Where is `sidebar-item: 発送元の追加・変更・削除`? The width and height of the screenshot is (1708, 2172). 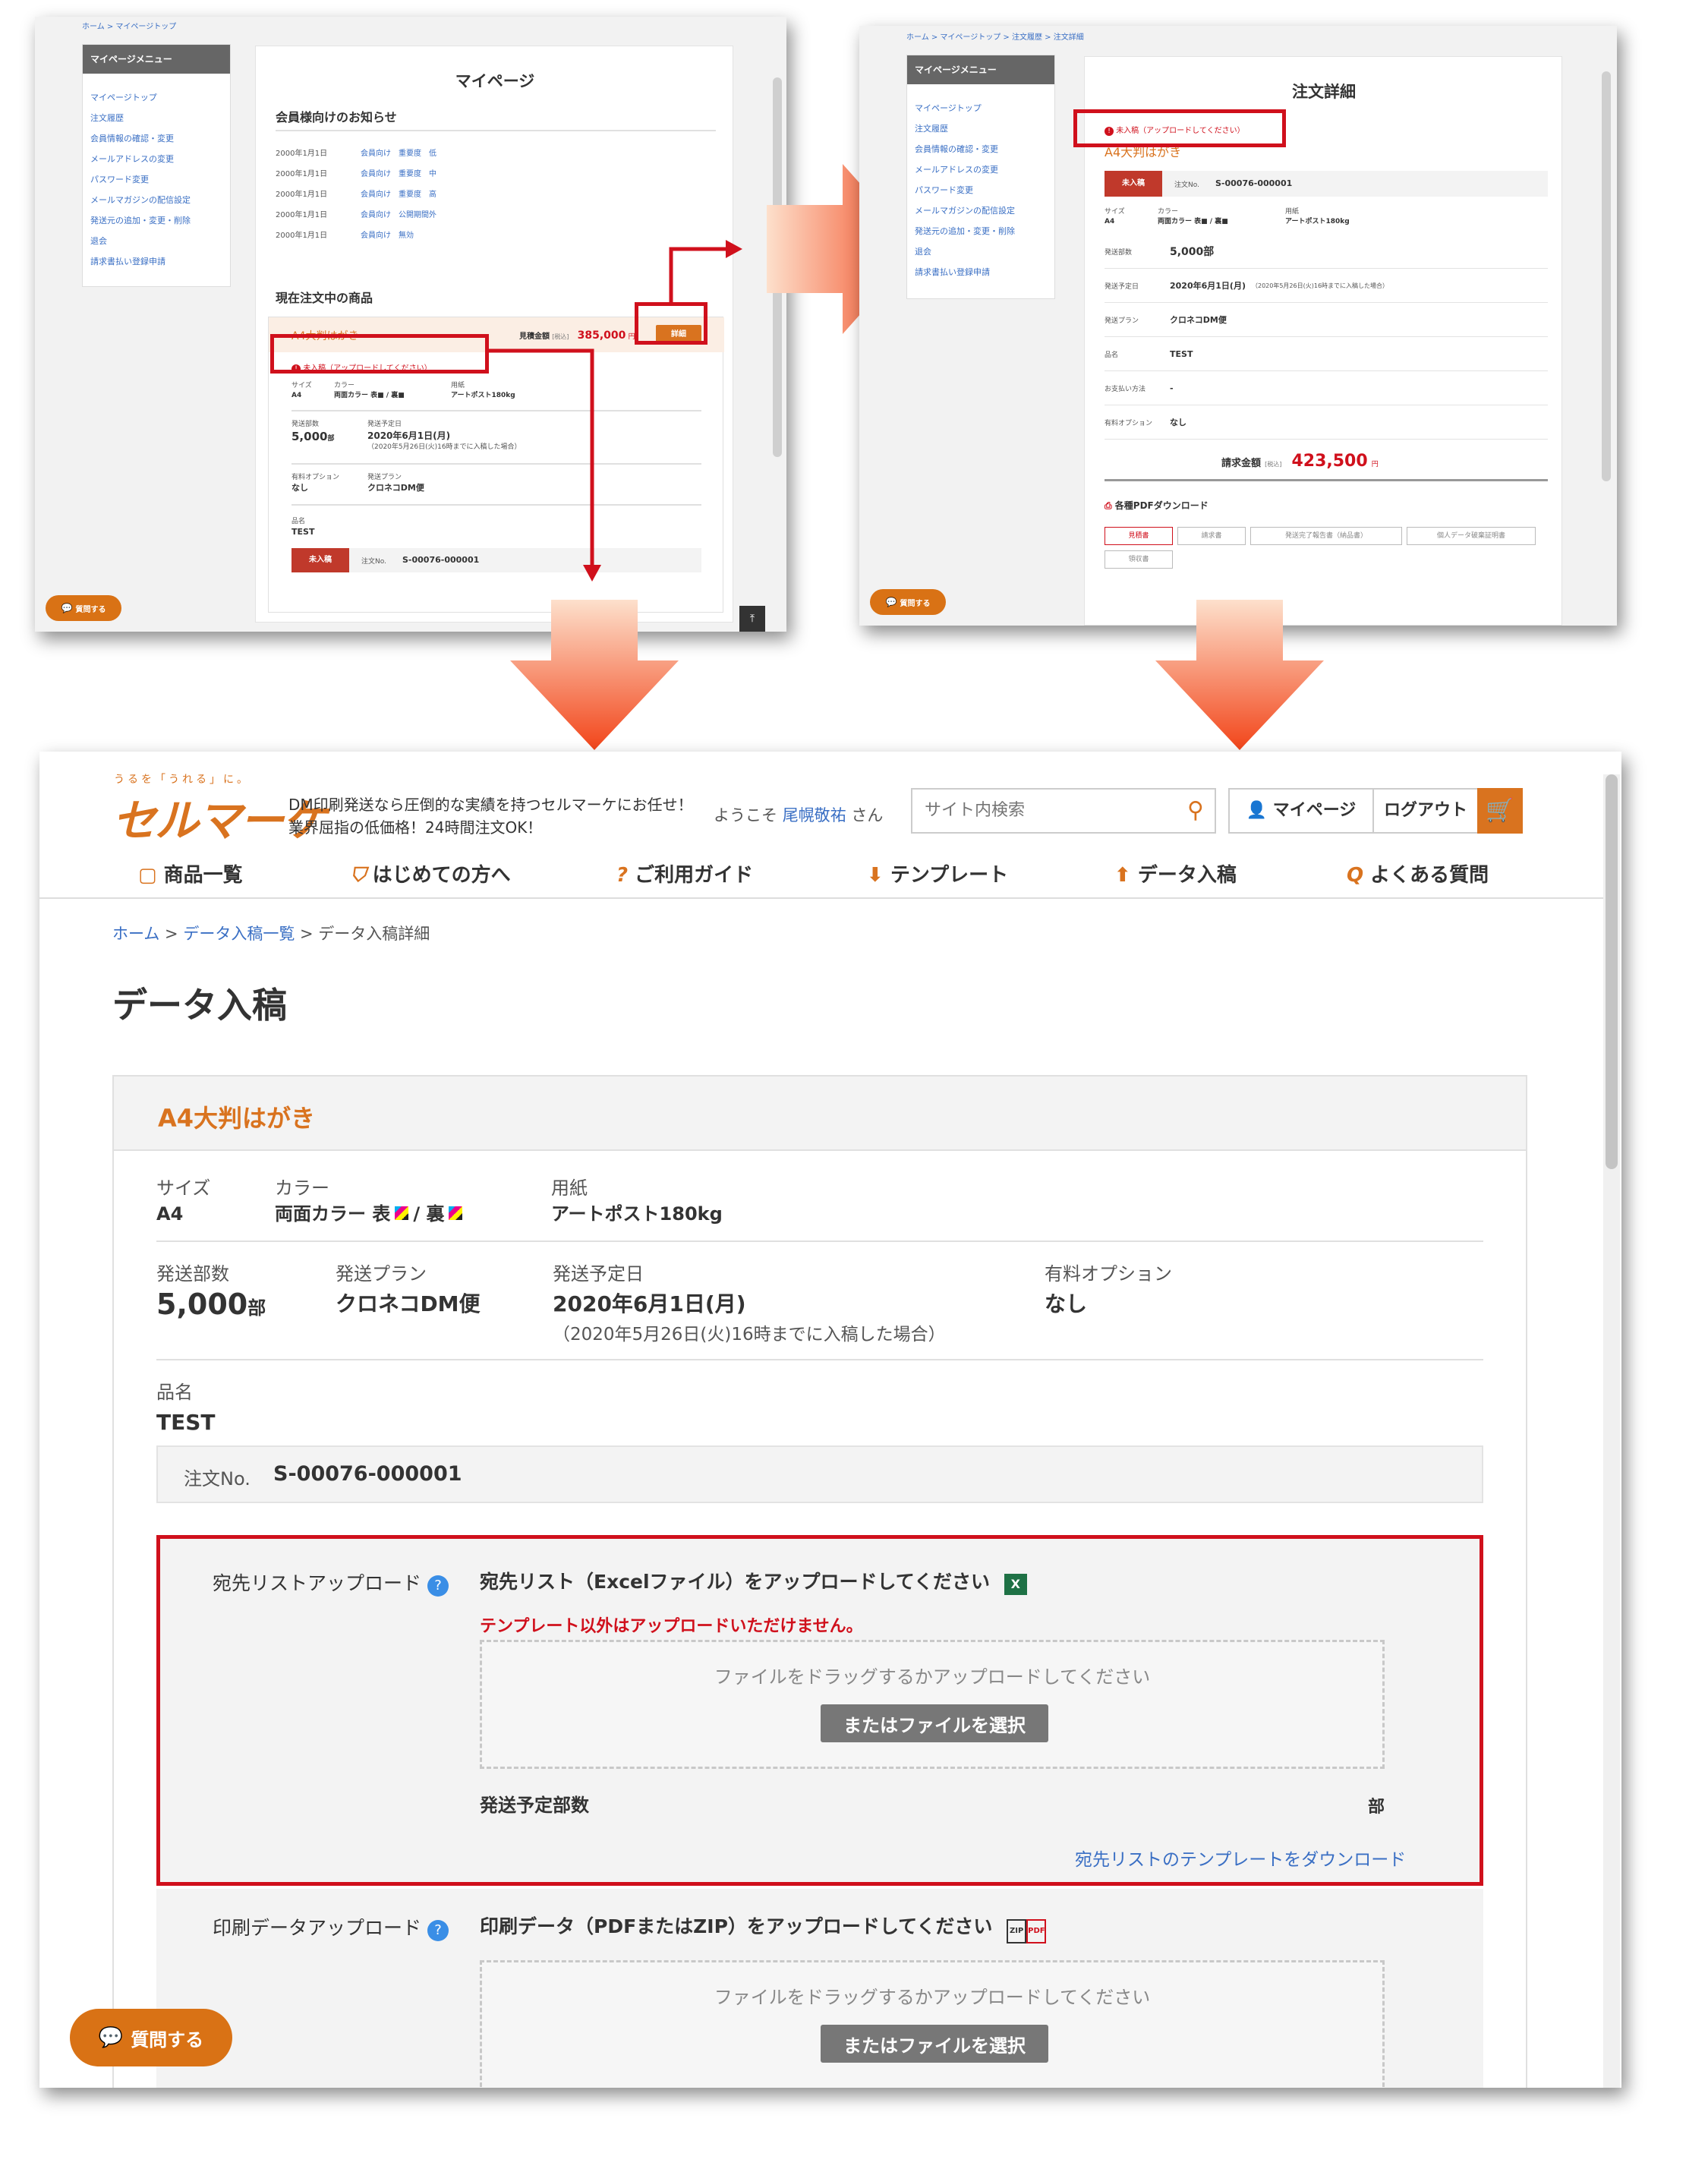 sidebar-item: 発送元の追加・変更・削除 is located at coordinates (981, 231).